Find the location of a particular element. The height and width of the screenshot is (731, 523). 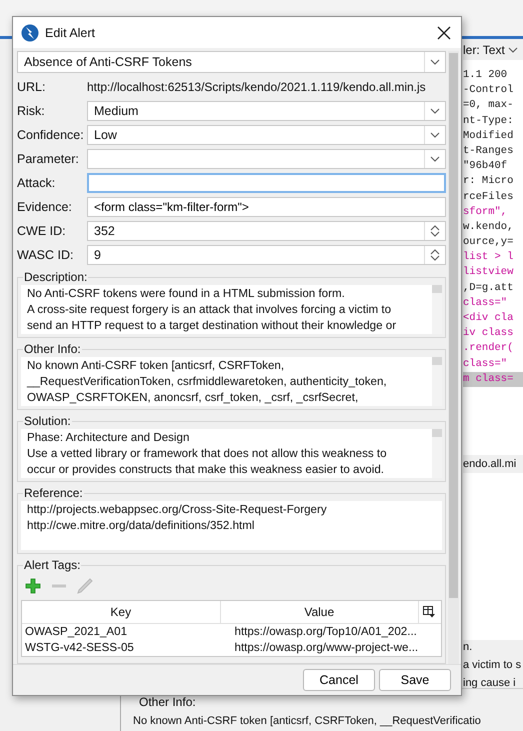

code-line: 1.1 200 is located at coordinates (485, 75).